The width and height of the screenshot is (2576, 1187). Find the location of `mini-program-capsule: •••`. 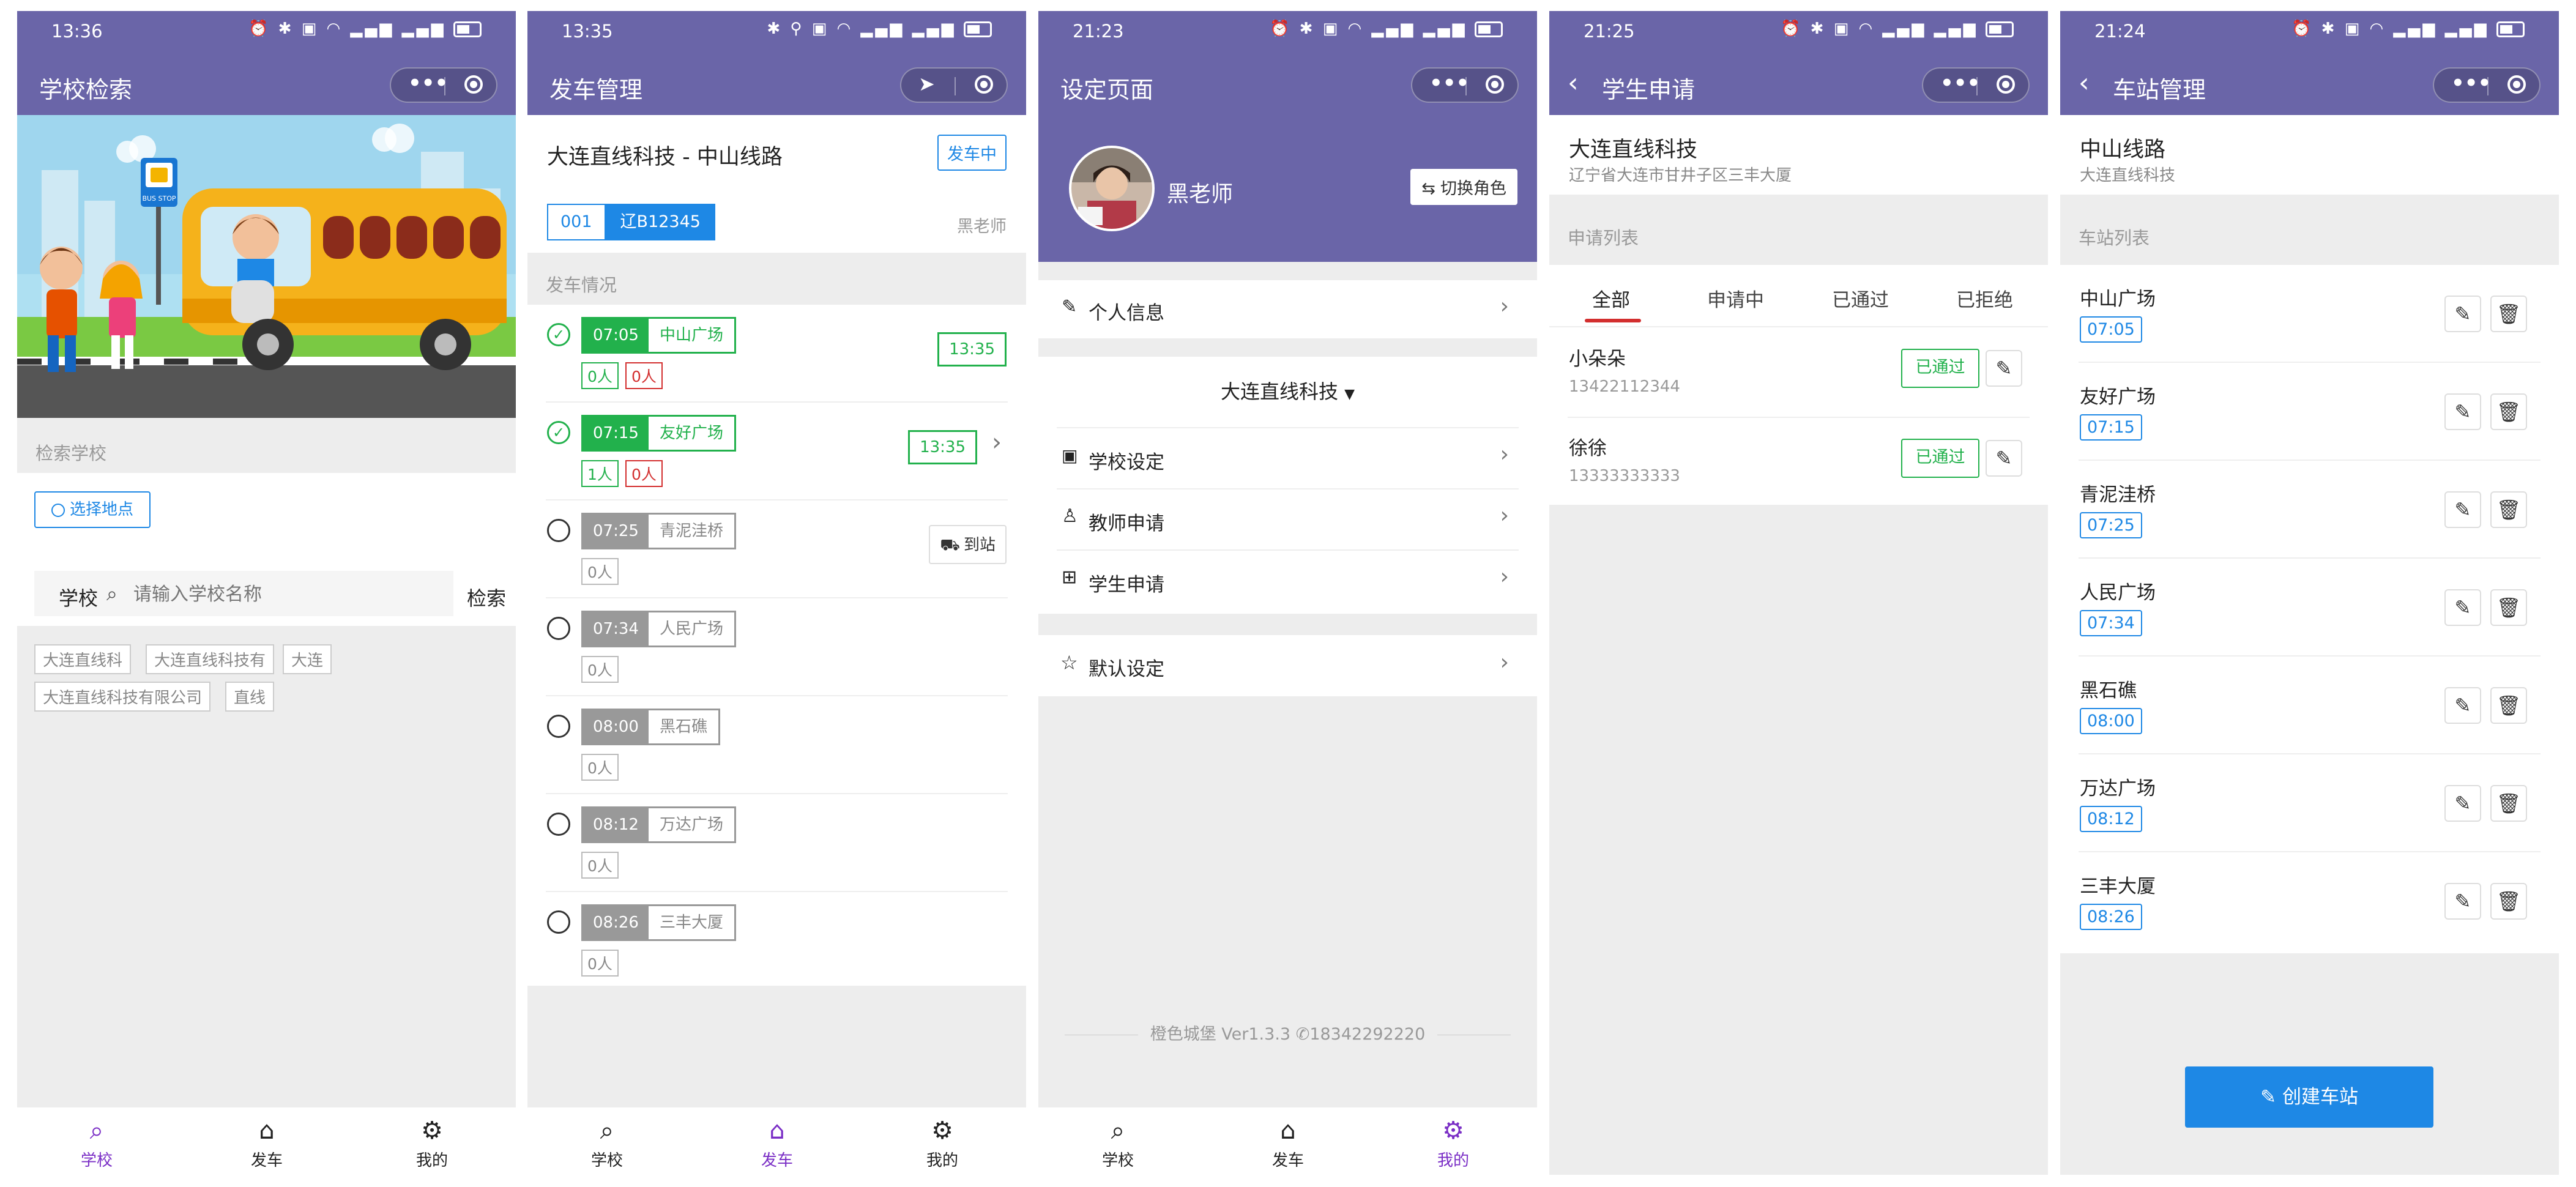

mini-program-capsule: ••• is located at coordinates (2487, 85).